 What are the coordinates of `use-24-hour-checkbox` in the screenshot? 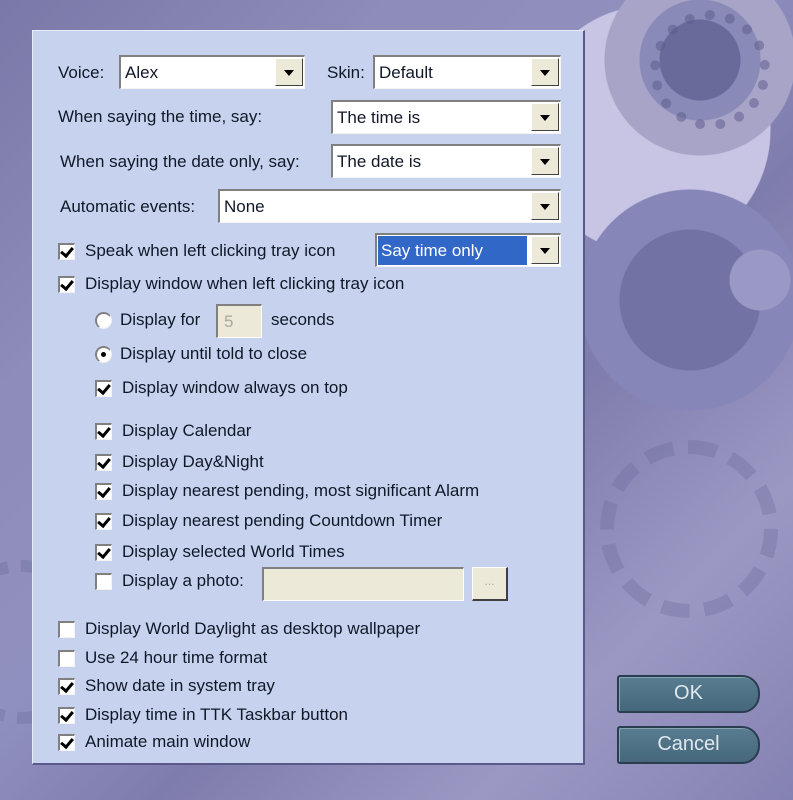 It's located at (66, 658).